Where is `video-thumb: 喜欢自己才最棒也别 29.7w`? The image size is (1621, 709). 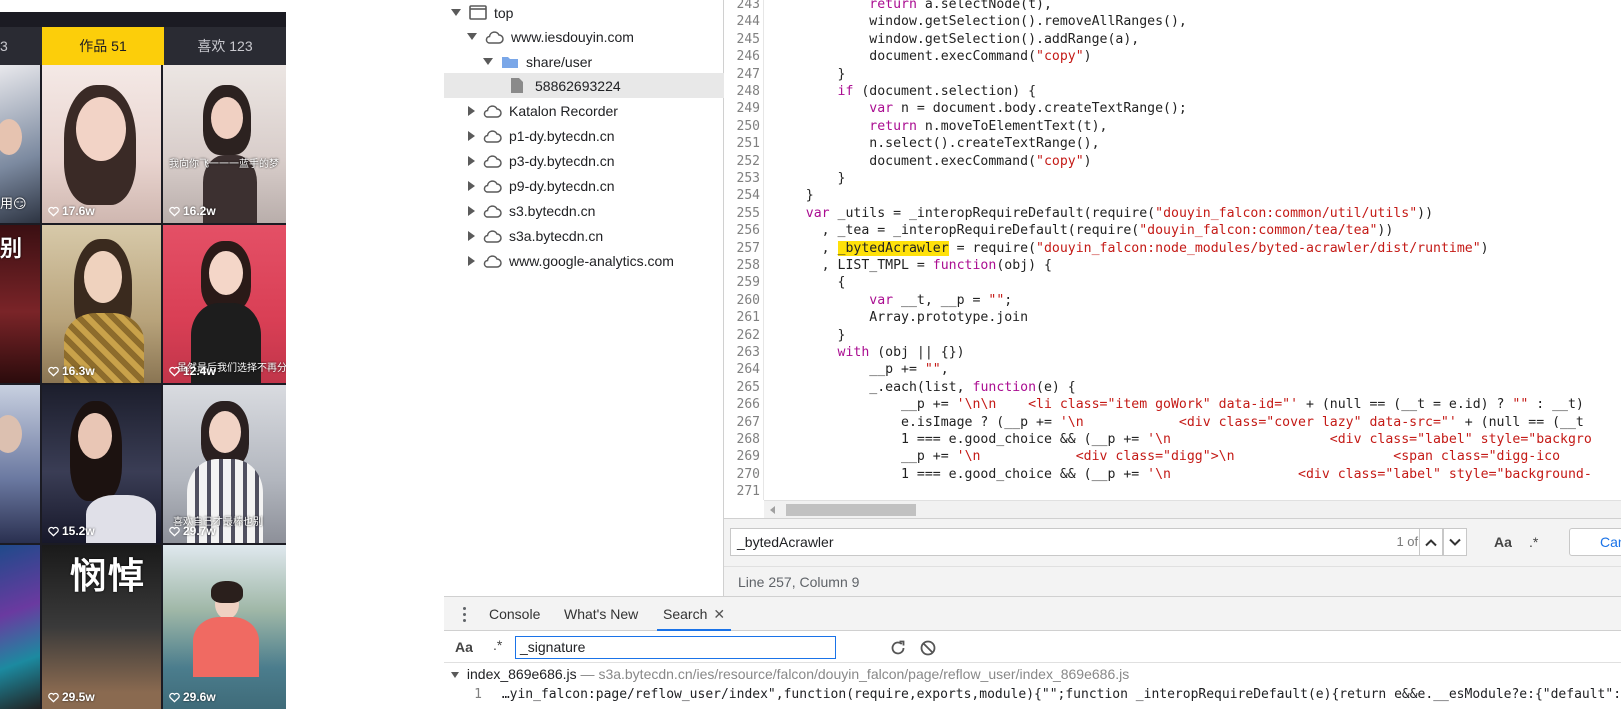 video-thumb: 喜欢自己才最棒也别 29.7w is located at coordinates (224, 464).